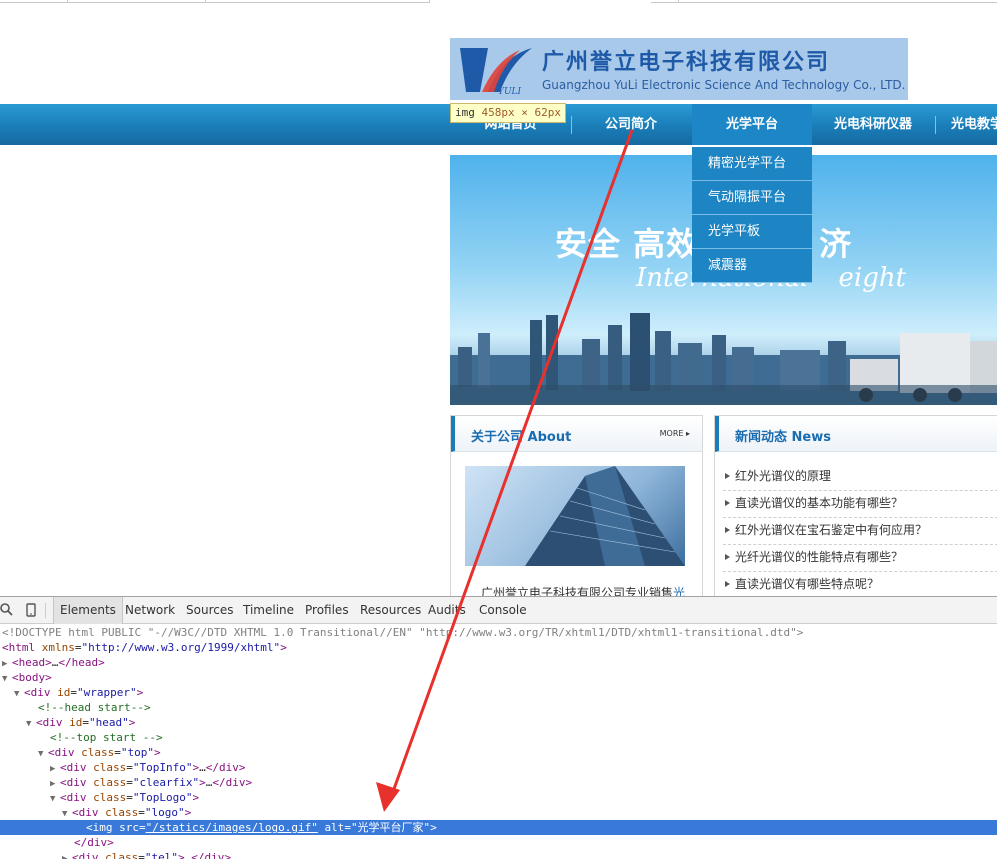 This screenshot has height=859, width=997. Describe the element at coordinates (752, 124) in the screenshot. I see `nav-item-optical-platform: 光学平台` at that location.